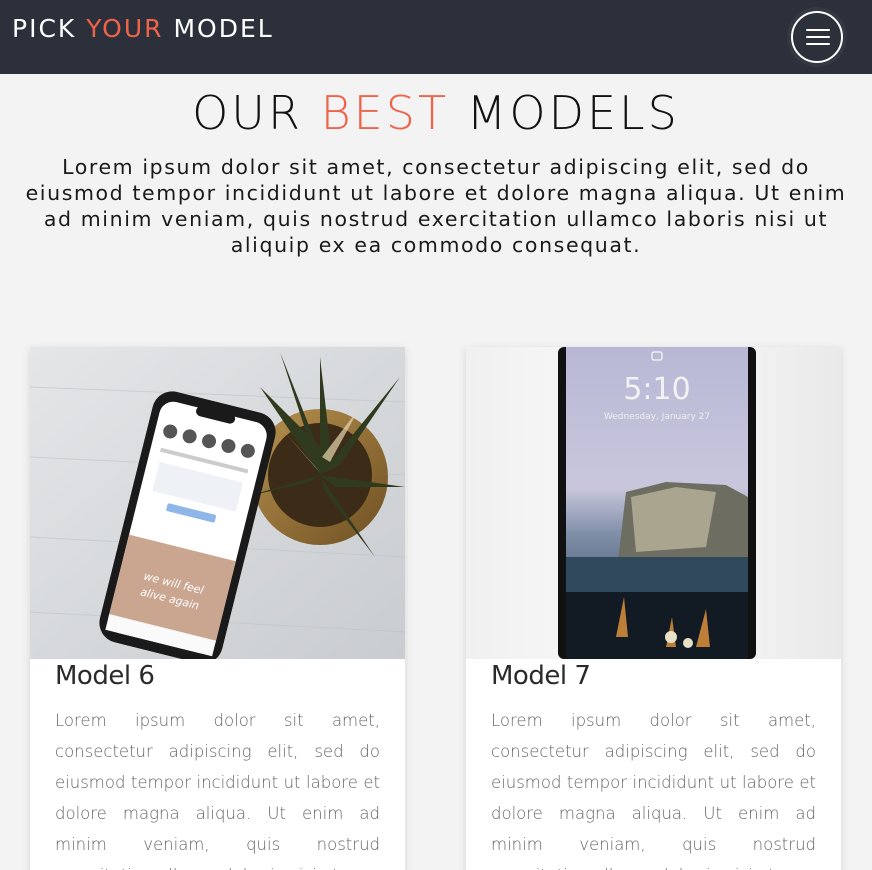  What do you see at coordinates (105, 676) in the screenshot?
I see `card-title: Model 6` at bounding box center [105, 676].